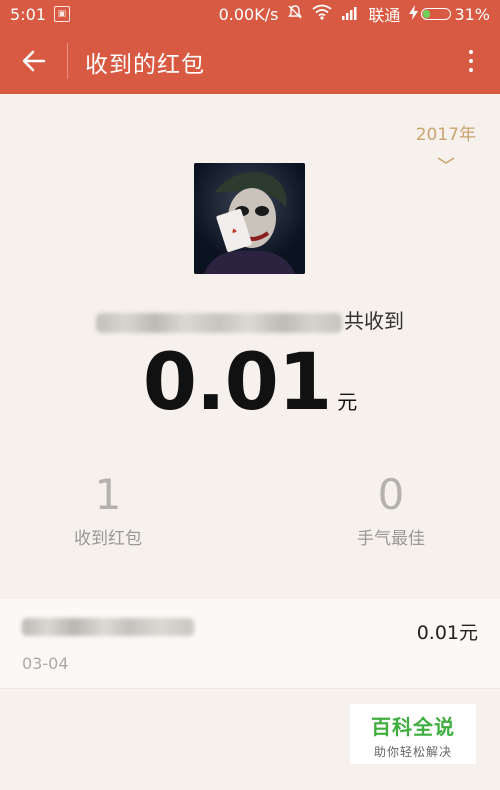 Image resolution: width=500 pixels, height=790 pixels. What do you see at coordinates (28, 14) in the screenshot?
I see `status-time: 5:01` at bounding box center [28, 14].